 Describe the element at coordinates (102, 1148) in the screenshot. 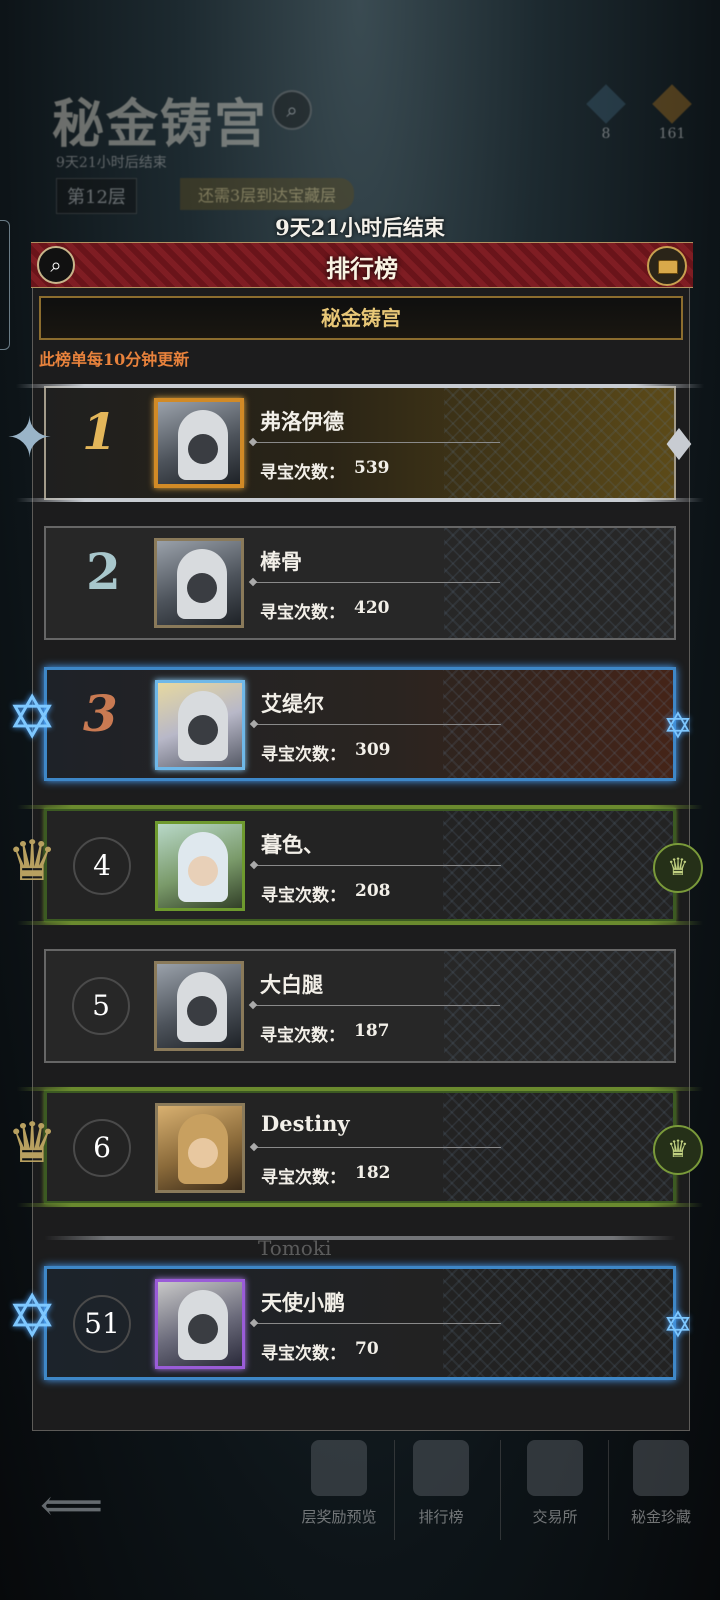

I see `rank-number: 6` at that location.